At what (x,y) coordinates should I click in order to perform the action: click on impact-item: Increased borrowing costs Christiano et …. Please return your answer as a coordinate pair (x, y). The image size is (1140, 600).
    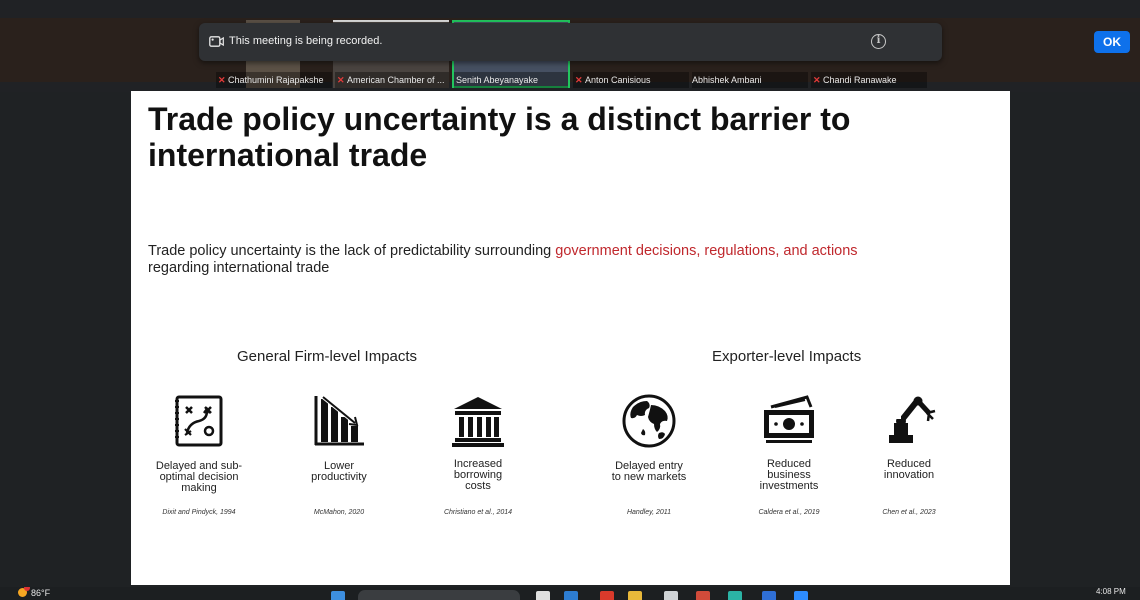
    Looking at the image, I should click on (478, 458).